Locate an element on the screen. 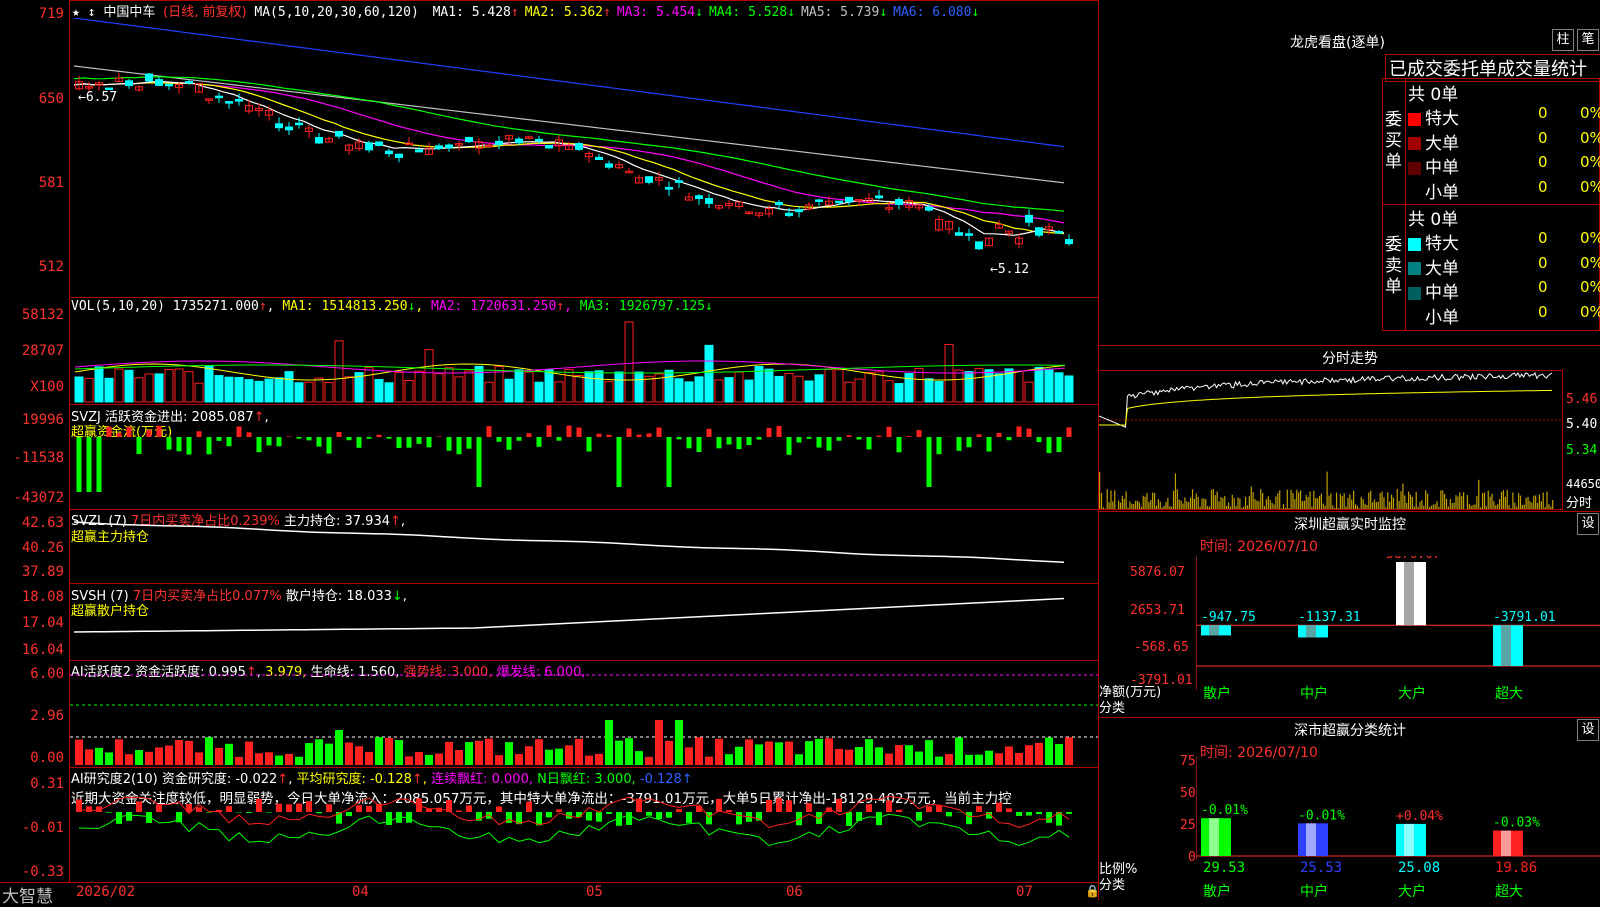 This screenshot has width=1600, height=907. sell-rows: 特大00%大单00%中单00%小单00% is located at coordinates (1504, 278).